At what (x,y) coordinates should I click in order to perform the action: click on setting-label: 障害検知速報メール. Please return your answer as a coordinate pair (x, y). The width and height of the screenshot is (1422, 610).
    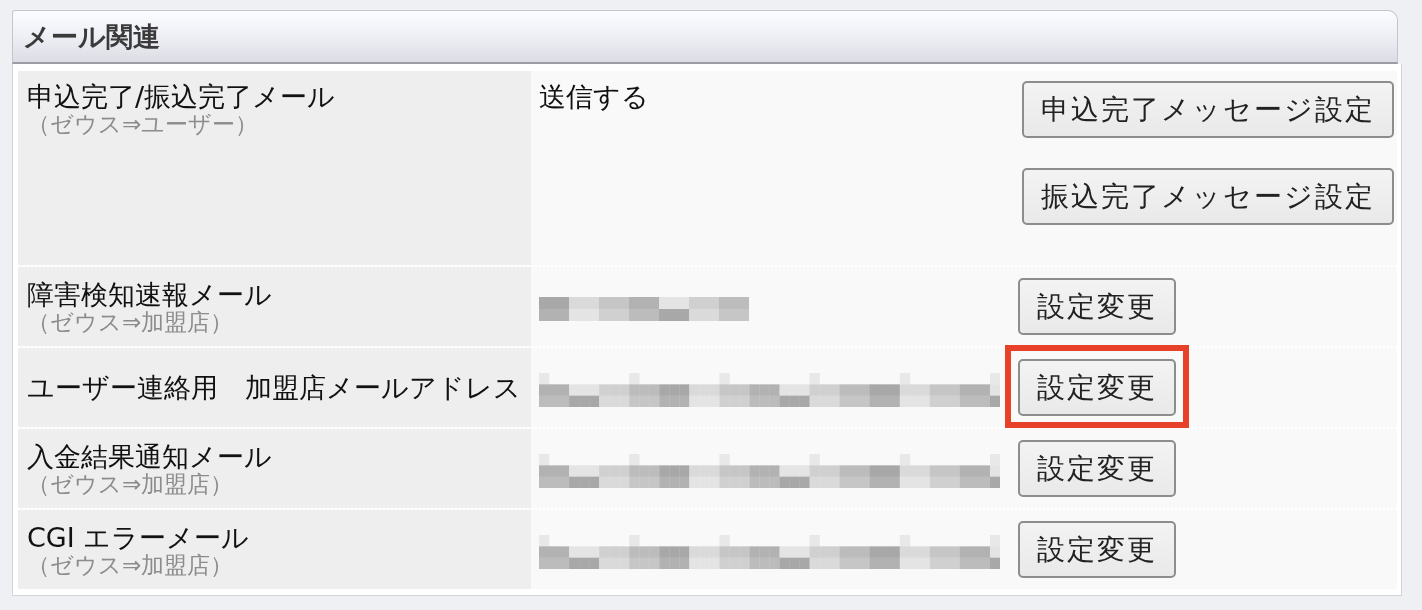
    Looking at the image, I should click on (149, 294).